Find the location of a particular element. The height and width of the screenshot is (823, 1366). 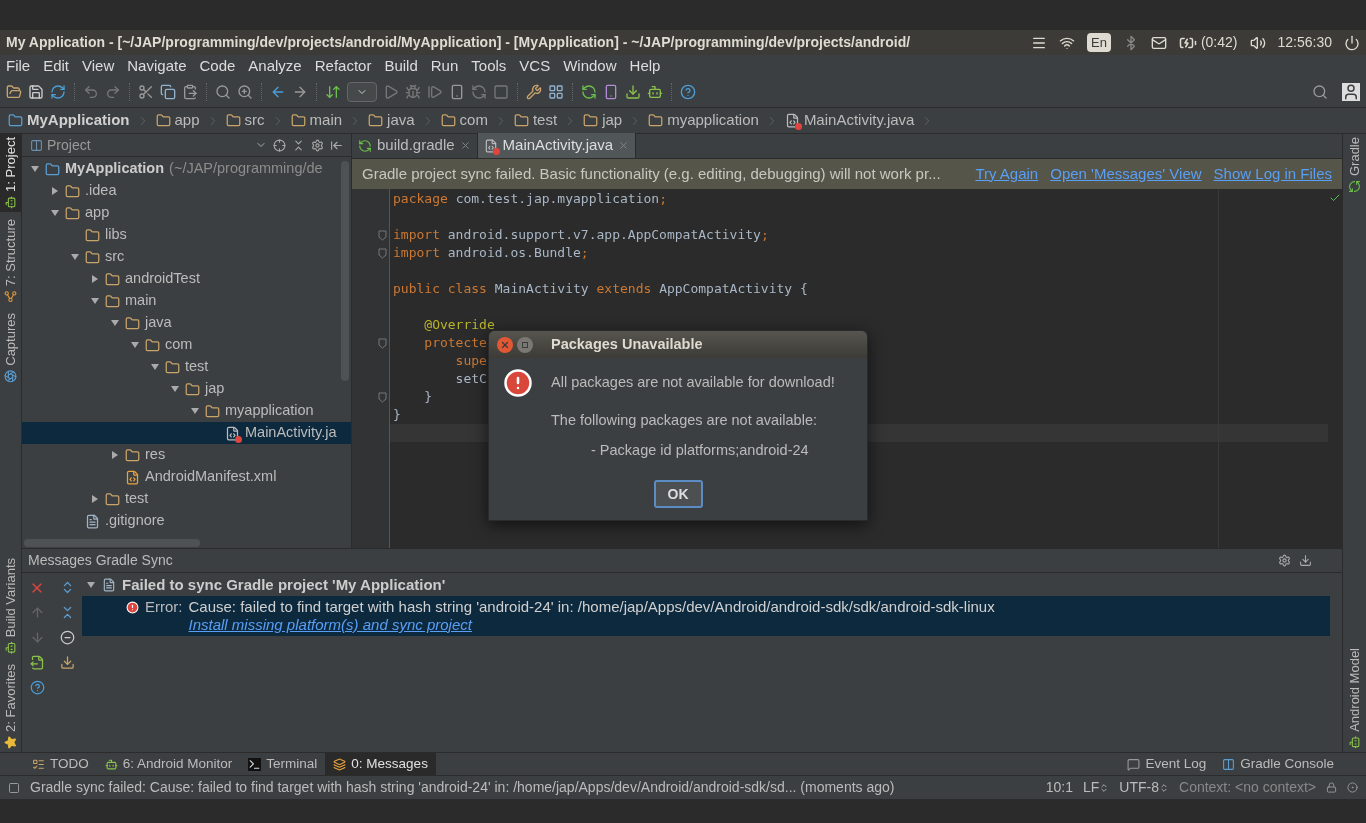

power-icon is located at coordinates (1352, 42).